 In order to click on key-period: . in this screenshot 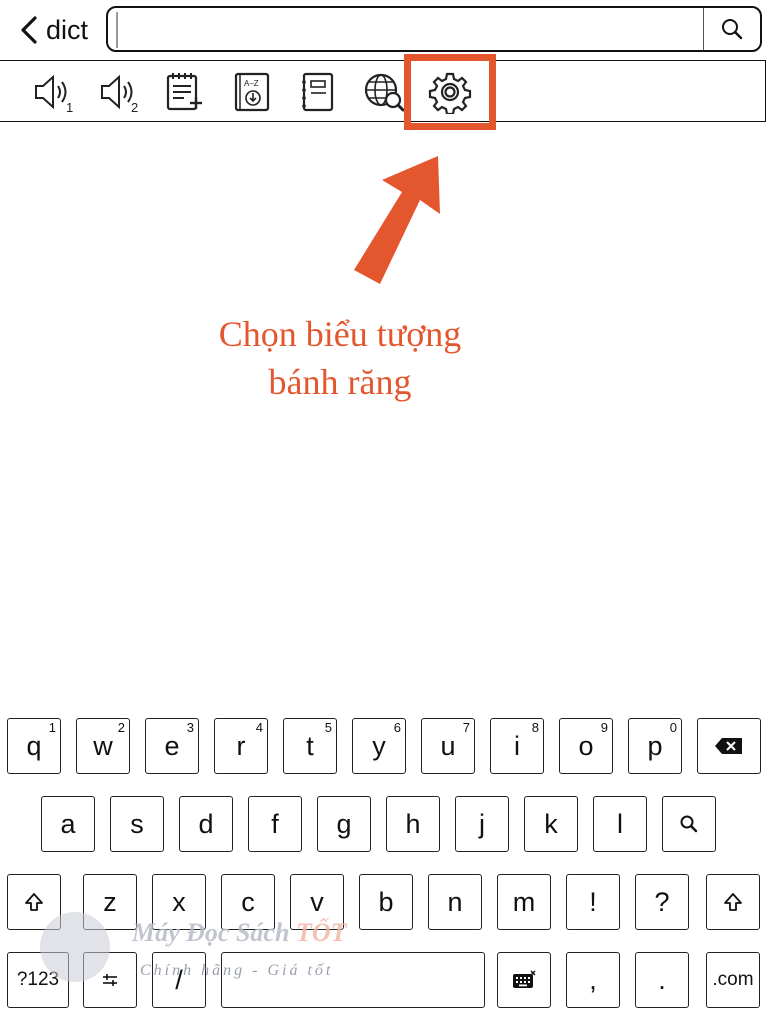, I will do `click(662, 980)`.